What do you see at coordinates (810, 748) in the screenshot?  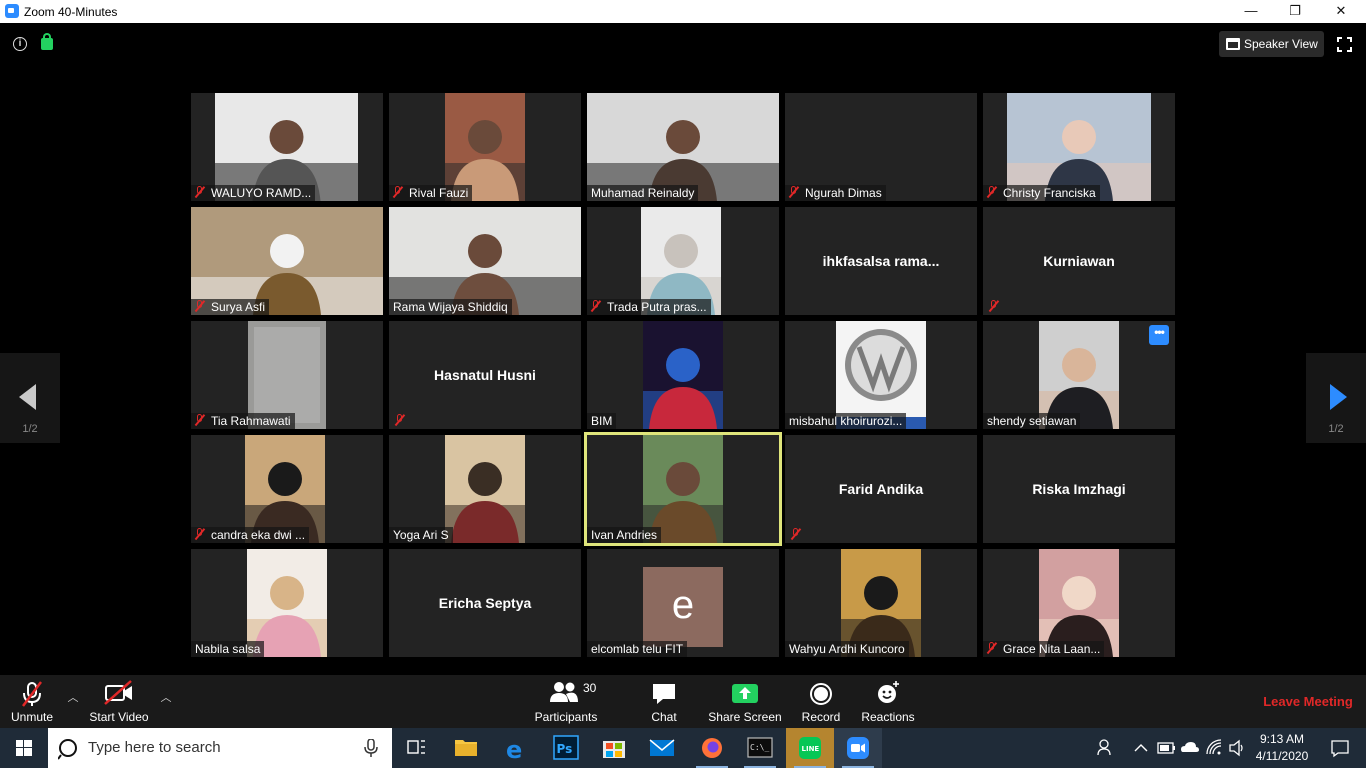 I see `line-app-icon: LINE` at bounding box center [810, 748].